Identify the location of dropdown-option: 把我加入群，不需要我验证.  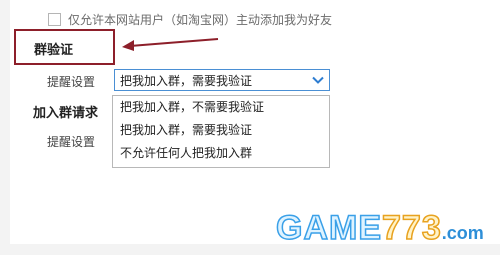
(221, 107).